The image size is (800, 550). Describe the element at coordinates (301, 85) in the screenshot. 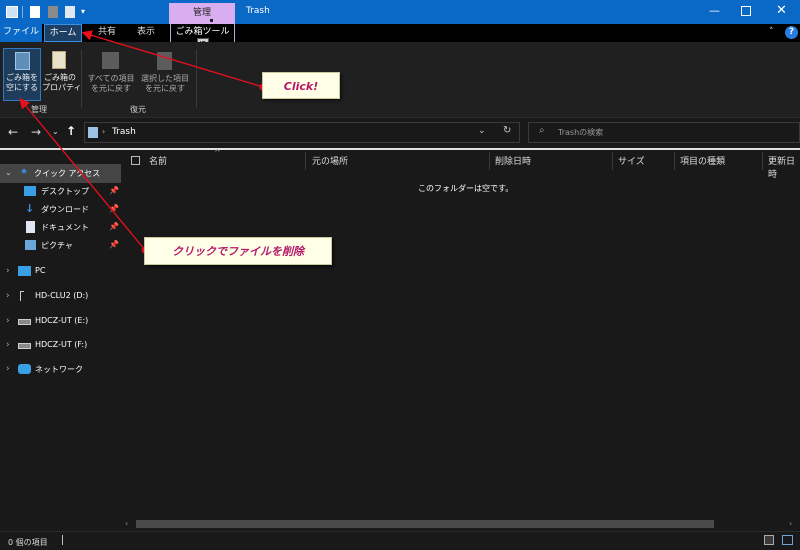

I see `callout-click: Click!` at that location.